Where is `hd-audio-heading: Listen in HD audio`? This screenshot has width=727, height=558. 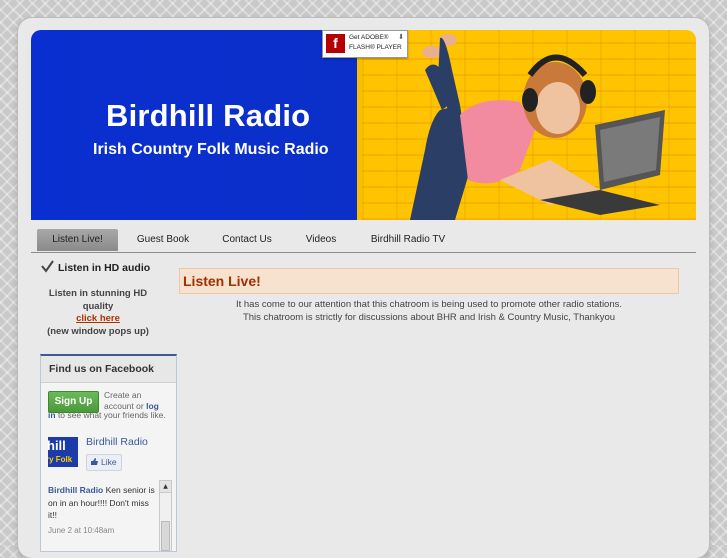
hd-audio-heading: Listen in HD audio is located at coordinates (95, 267).